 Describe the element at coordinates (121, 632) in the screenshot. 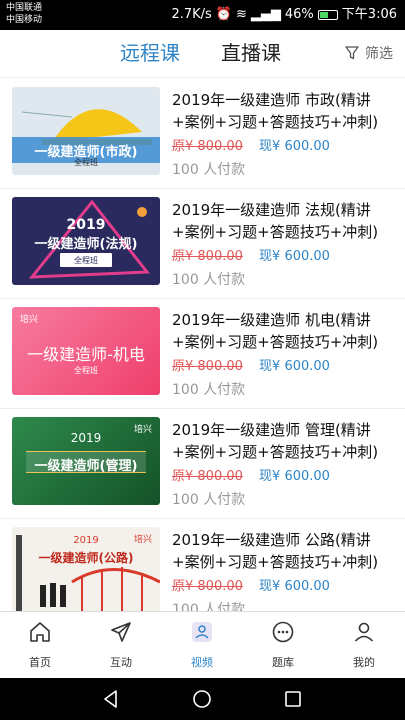

I see `send-icon` at that location.